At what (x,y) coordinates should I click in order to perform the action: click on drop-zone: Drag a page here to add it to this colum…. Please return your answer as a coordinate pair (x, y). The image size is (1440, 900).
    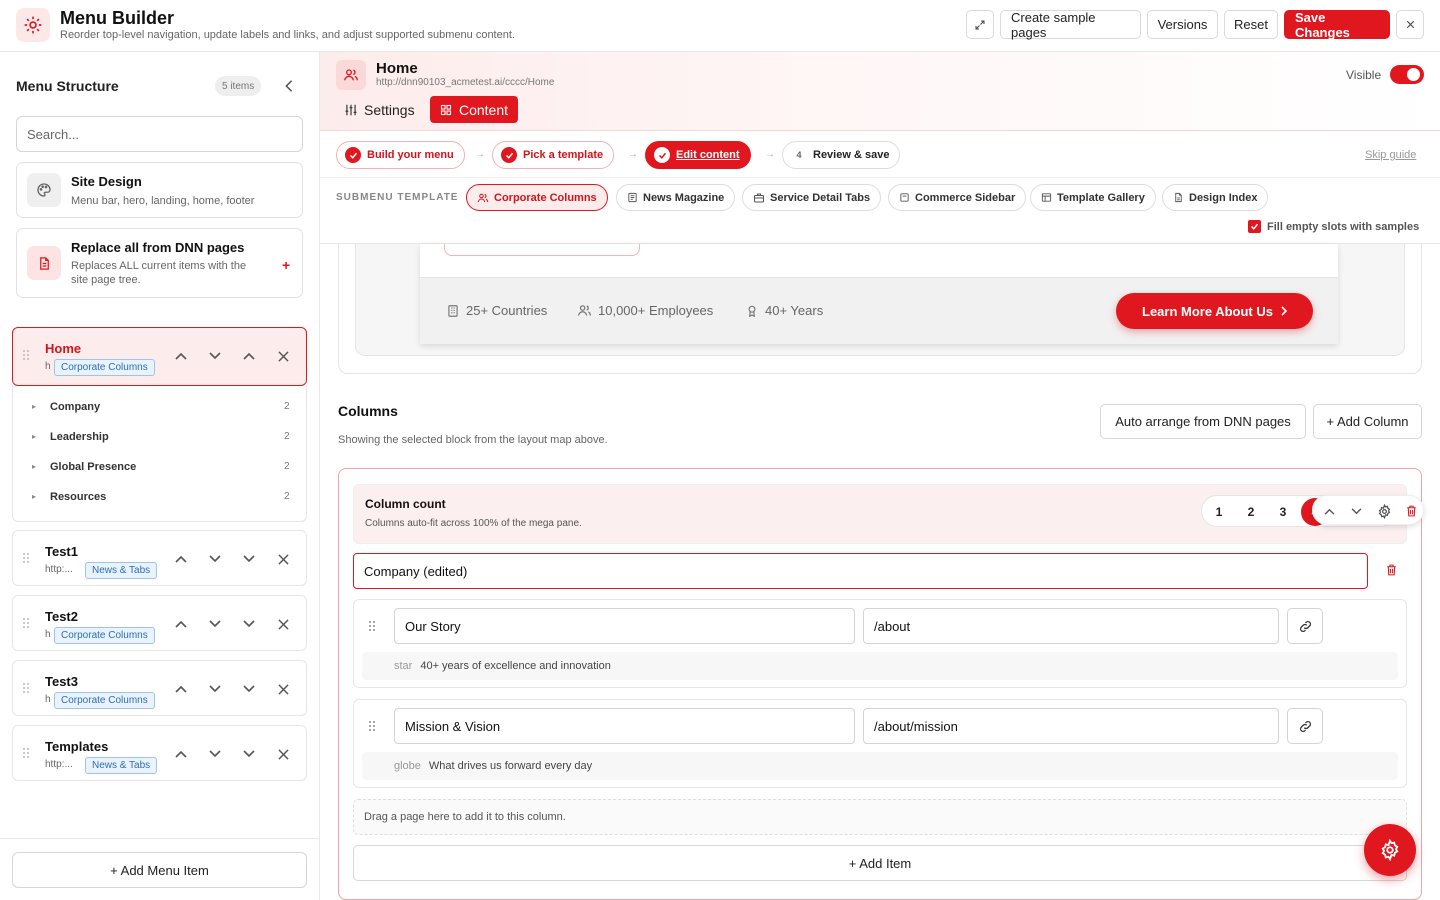
    Looking at the image, I should click on (880, 817).